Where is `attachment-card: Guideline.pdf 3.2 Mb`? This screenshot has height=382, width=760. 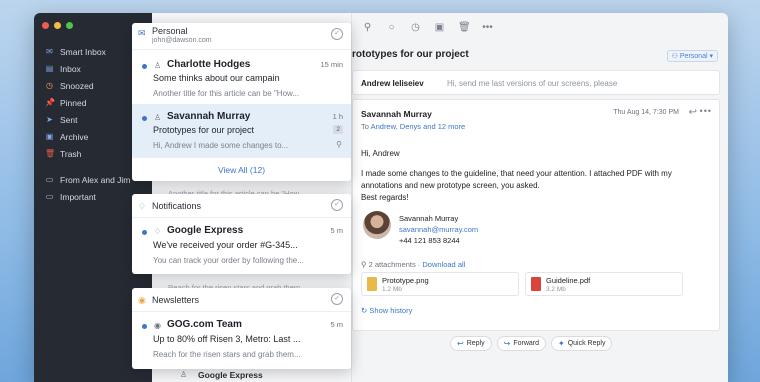
attachment-card: Guideline.pdf 3.2 Mb is located at coordinates (604, 284).